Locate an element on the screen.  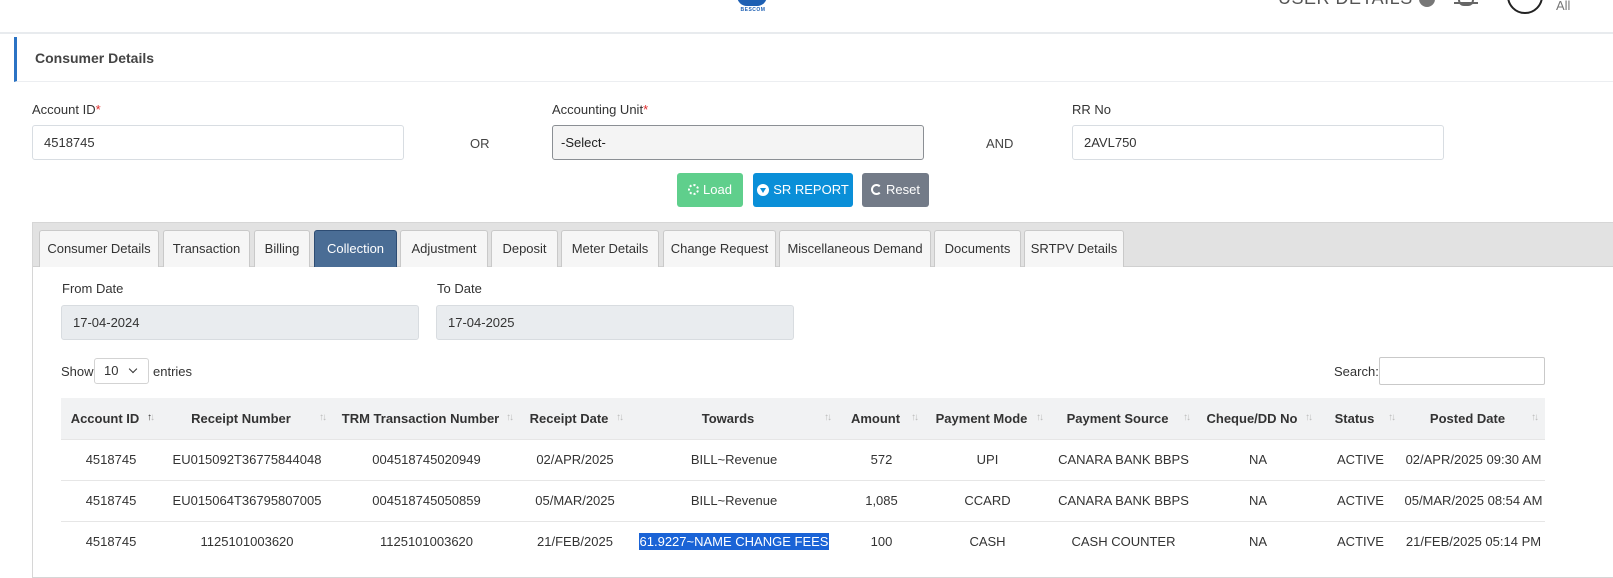
all-label: All is located at coordinates (1563, 6).